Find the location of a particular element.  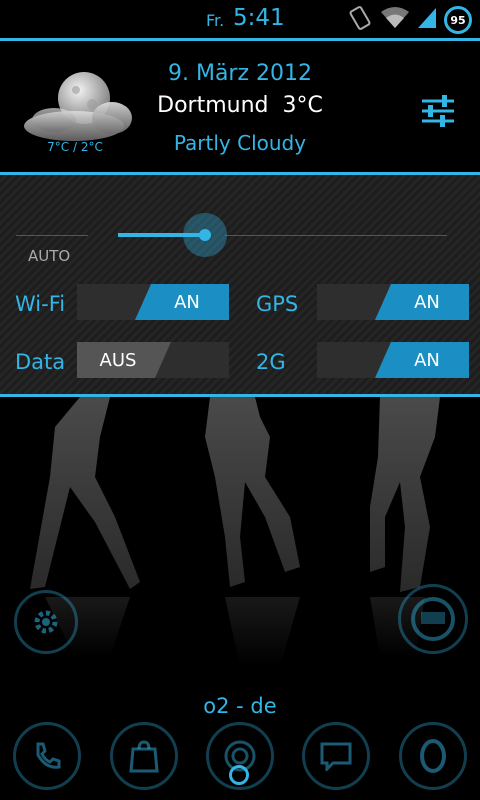

wifi-label: Wi-Fi is located at coordinates (40, 304).